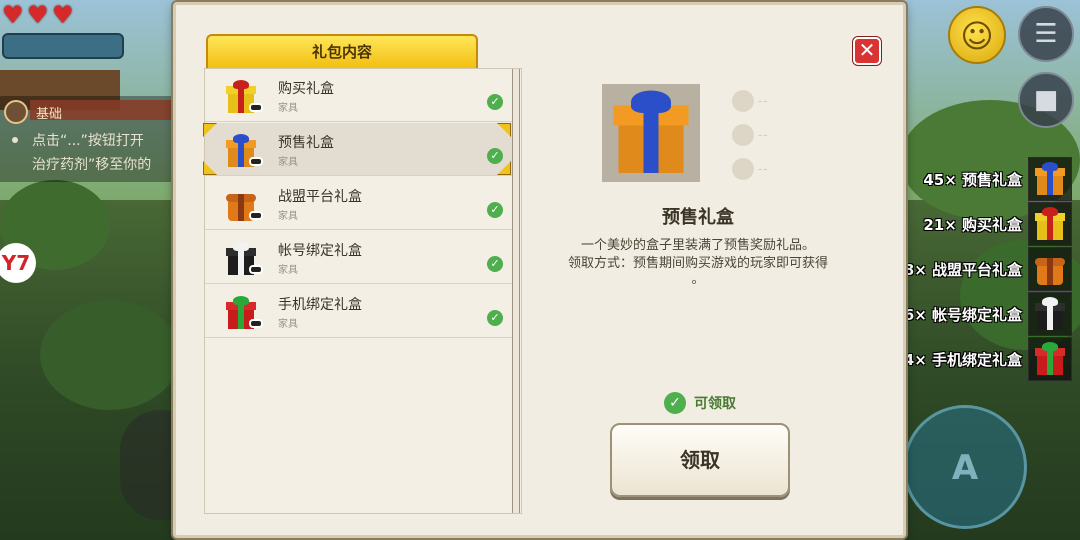 Image resolution: width=1080 pixels, height=540 pixels. I want to click on health-hearts: ♥ ♥ ♥, so click(39, 15).